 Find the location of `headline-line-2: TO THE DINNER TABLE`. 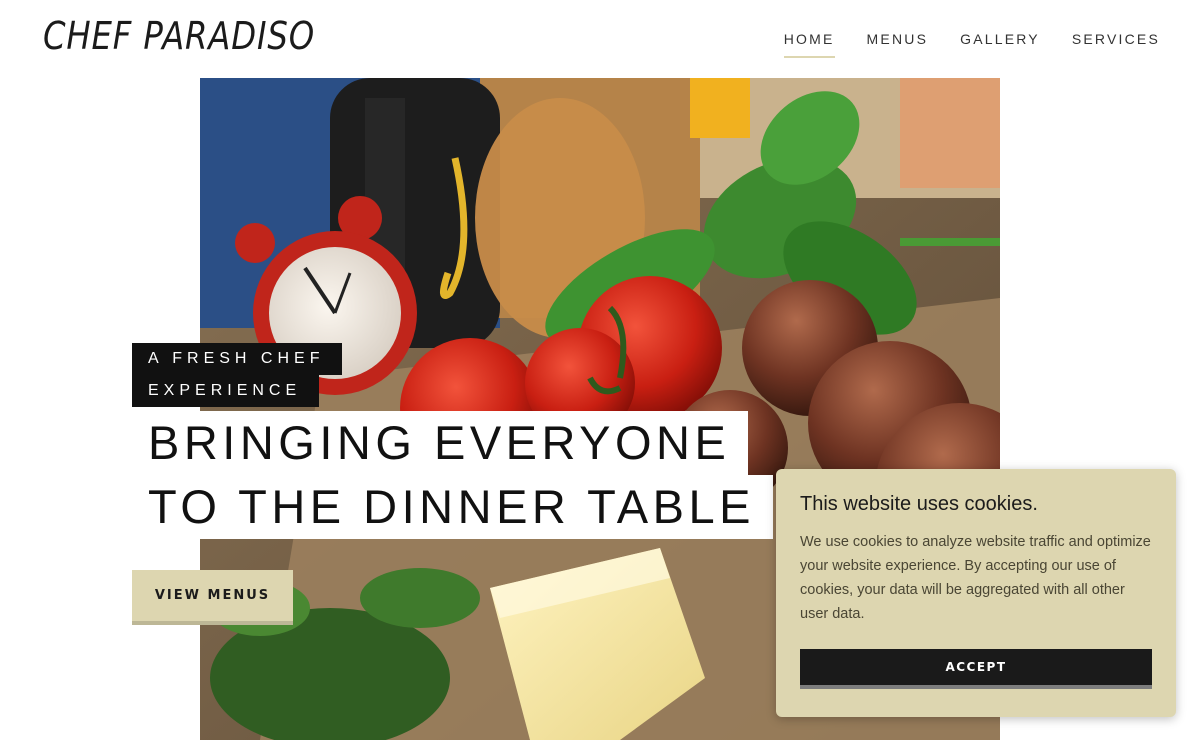

headline-line-2: TO THE DINNER TABLE is located at coordinates (452, 507).